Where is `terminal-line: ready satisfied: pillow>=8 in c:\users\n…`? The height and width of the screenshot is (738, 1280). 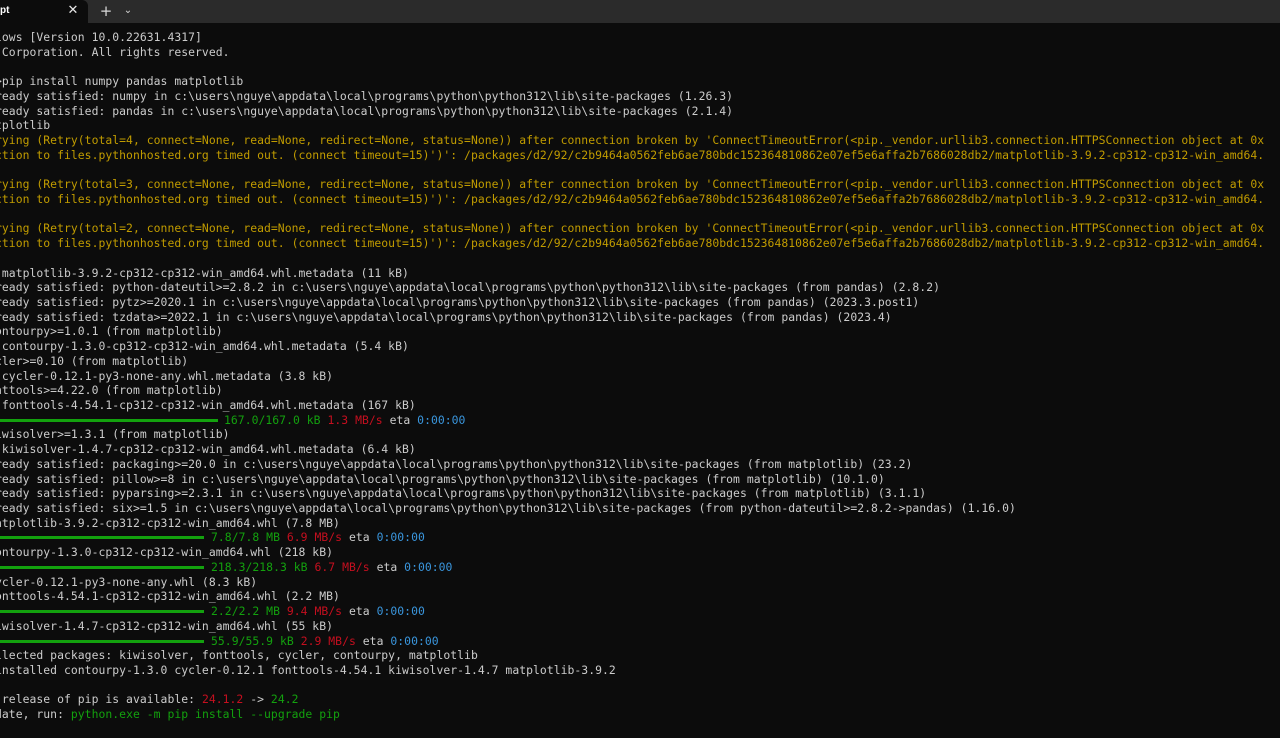 terminal-line: ready satisfied: pillow>=8 in c:\users\n… is located at coordinates (442, 478).